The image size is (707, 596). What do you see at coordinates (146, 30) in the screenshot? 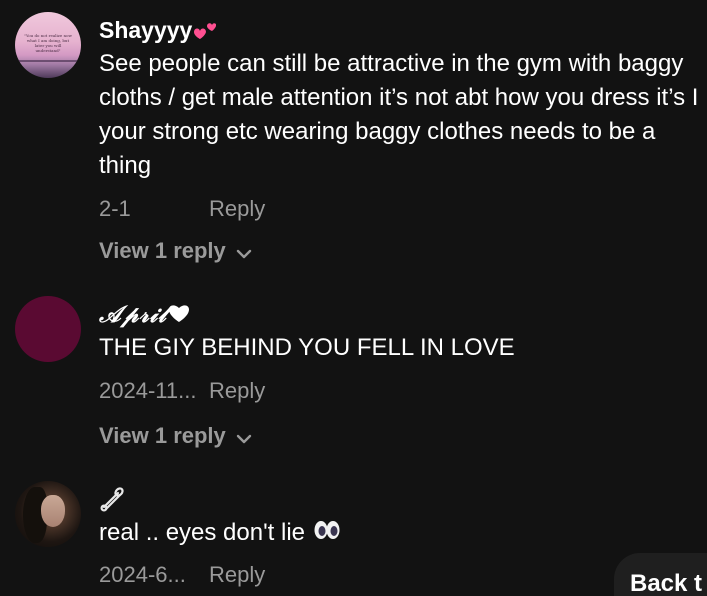
I see `username-label: Shayyyy` at bounding box center [146, 30].